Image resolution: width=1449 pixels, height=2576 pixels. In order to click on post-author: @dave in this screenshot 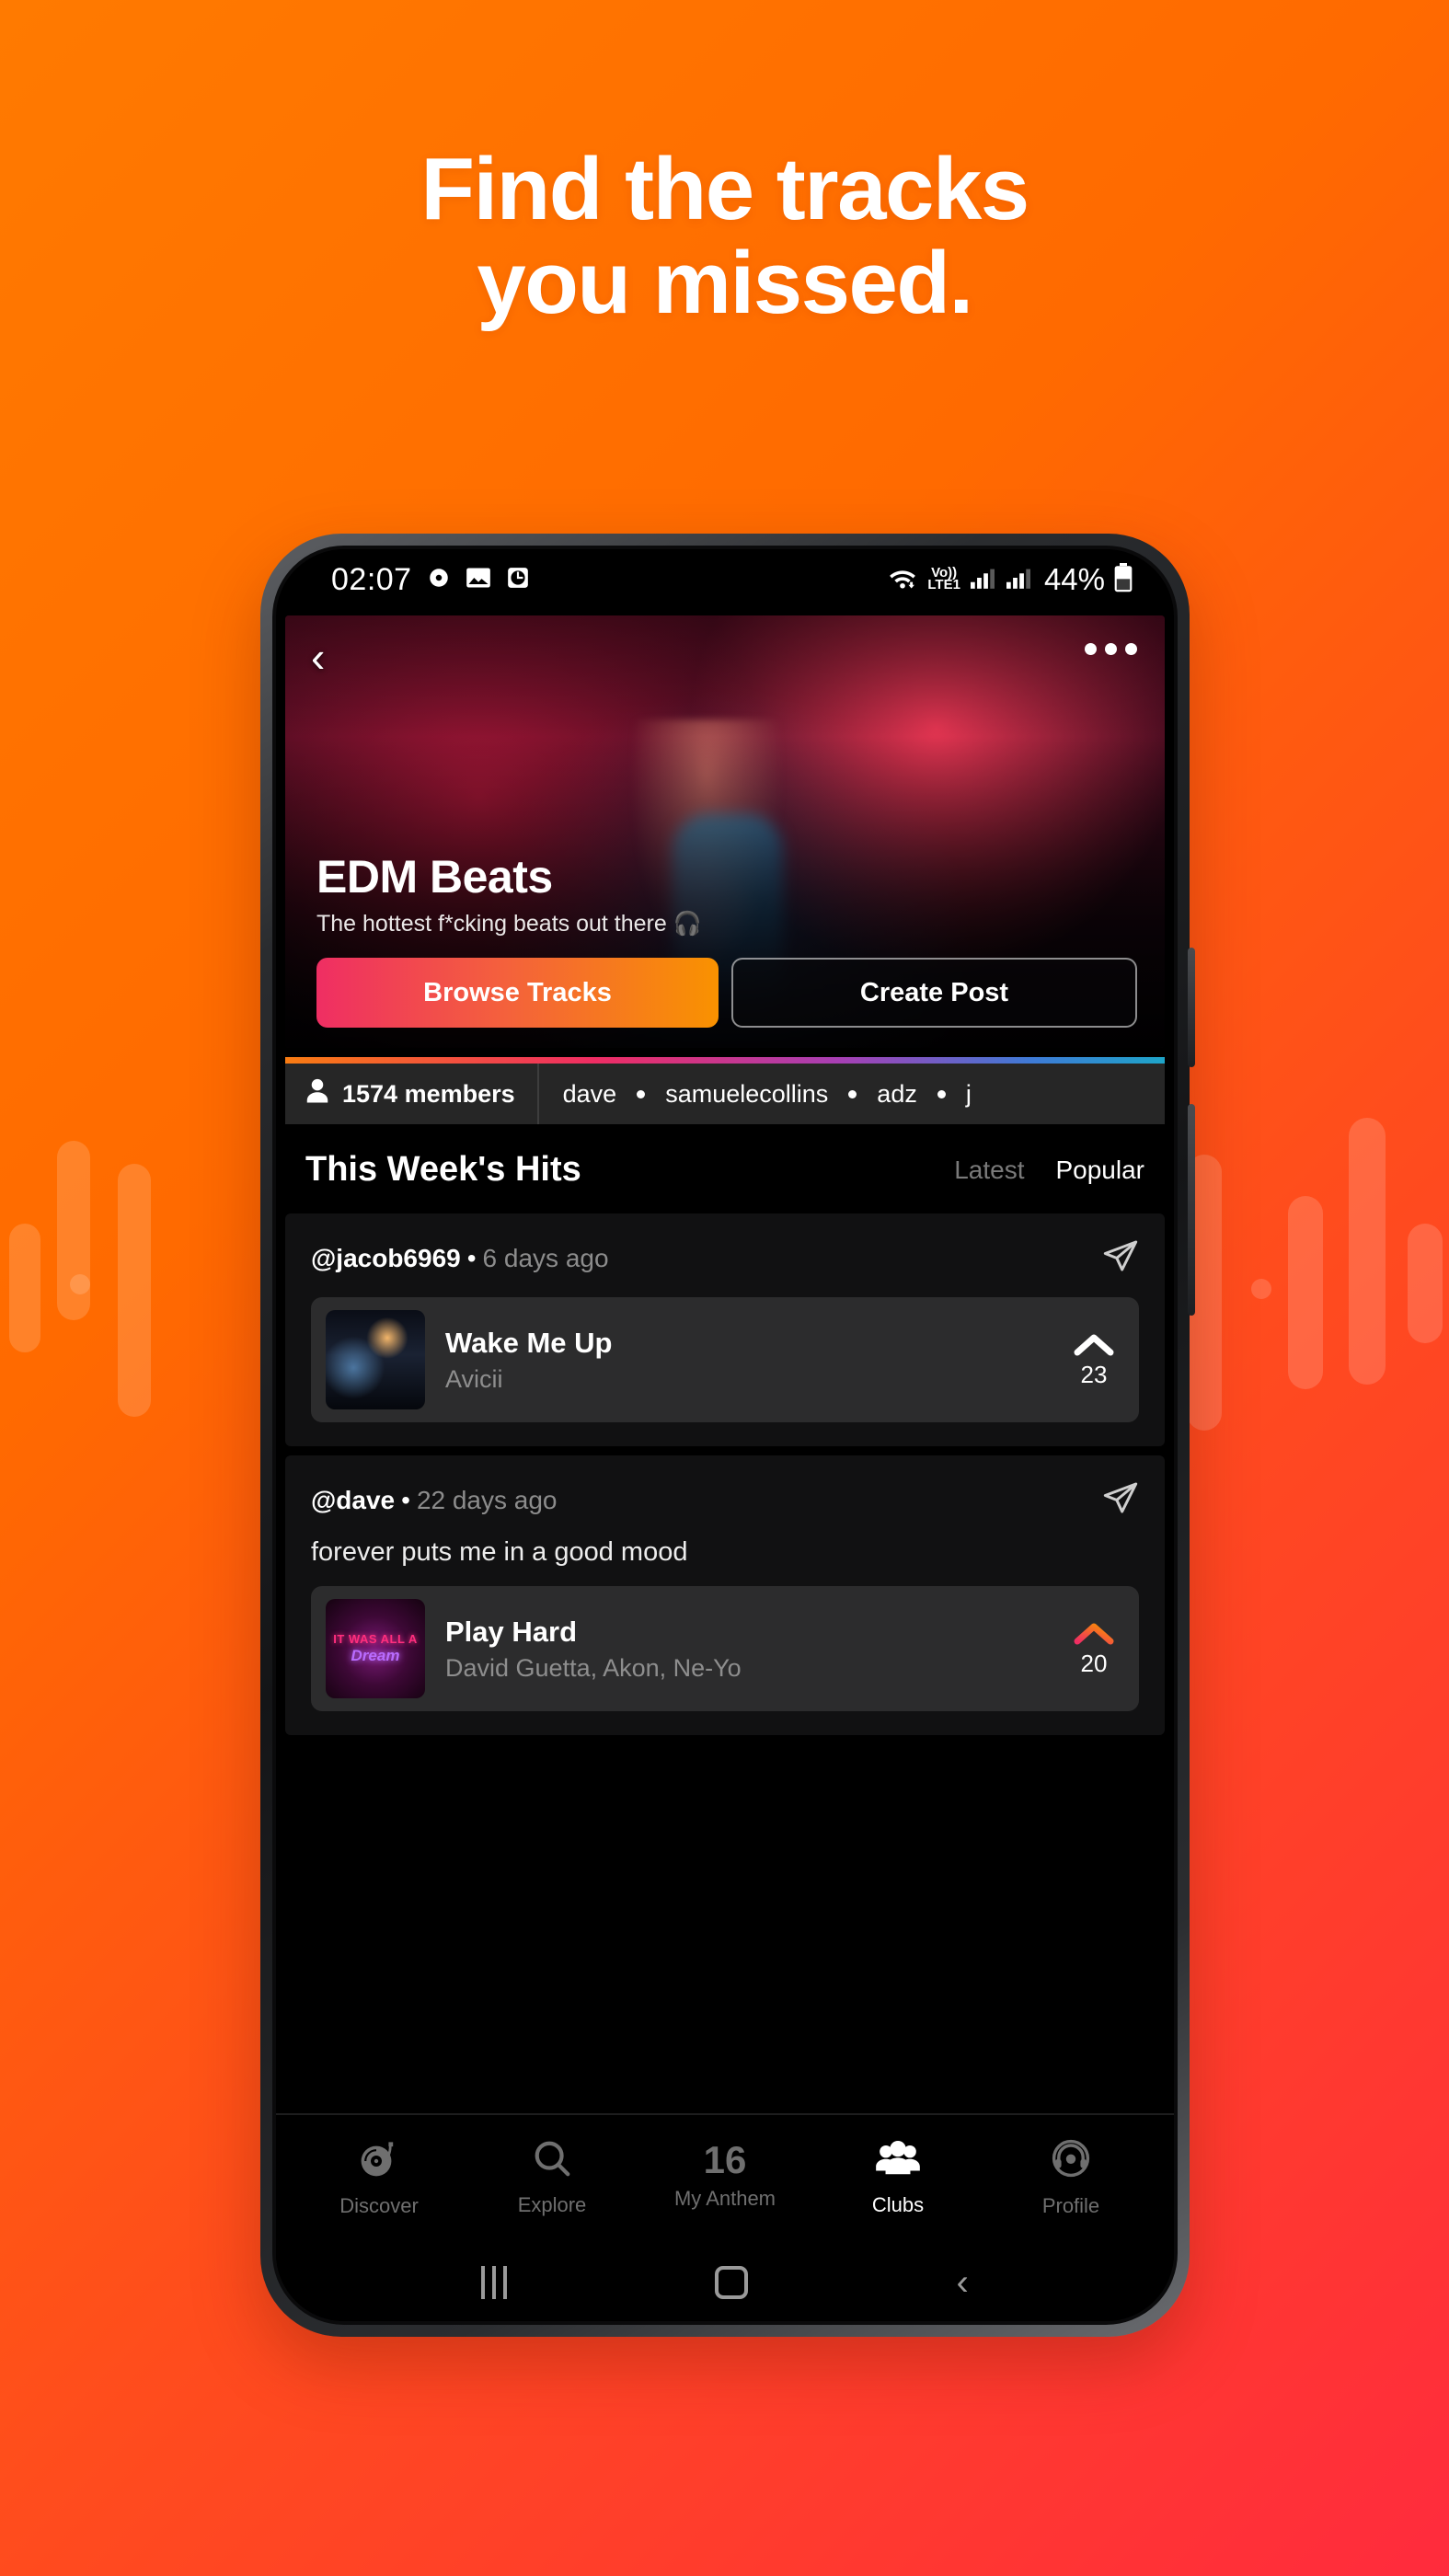, I will do `click(353, 1500)`.